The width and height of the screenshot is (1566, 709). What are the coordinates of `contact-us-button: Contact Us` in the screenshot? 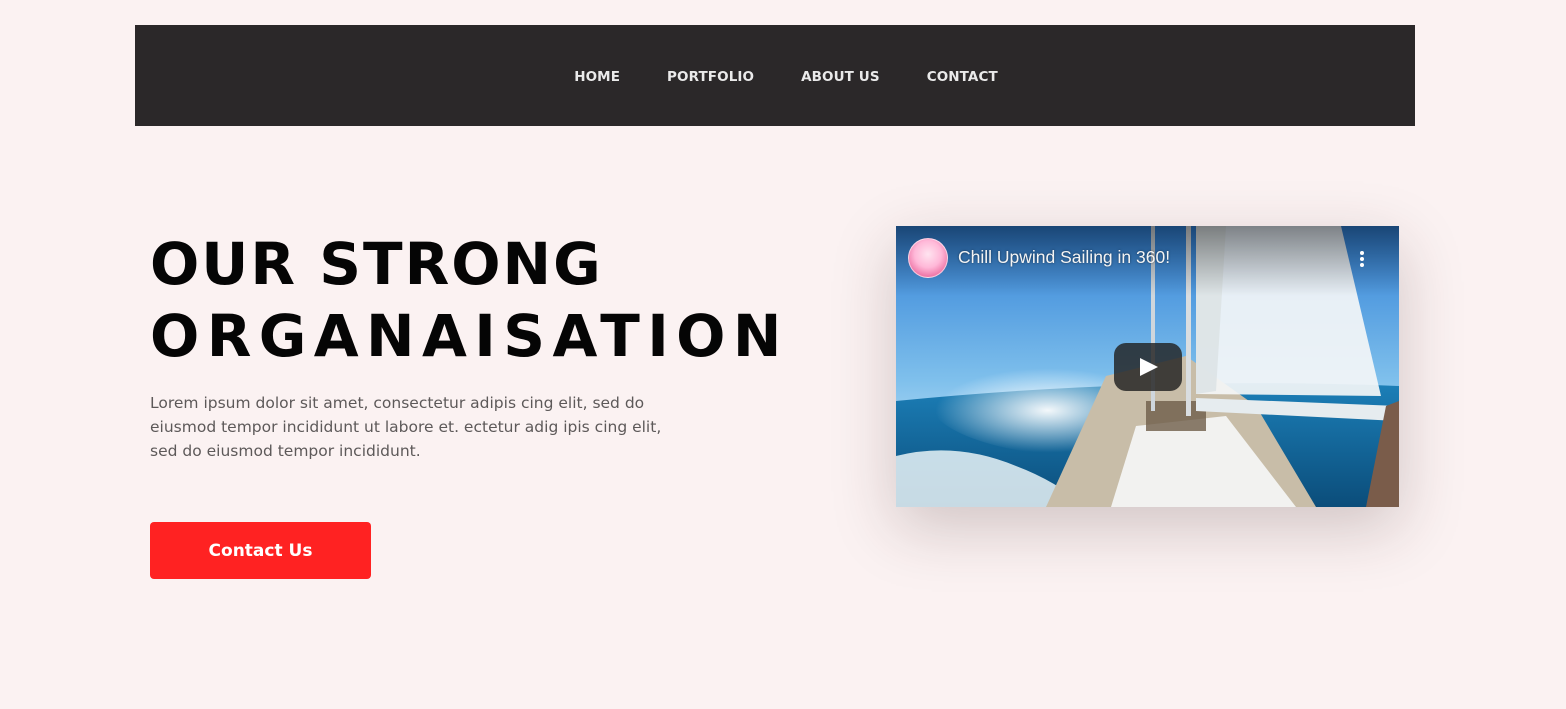 It's located at (260, 550).